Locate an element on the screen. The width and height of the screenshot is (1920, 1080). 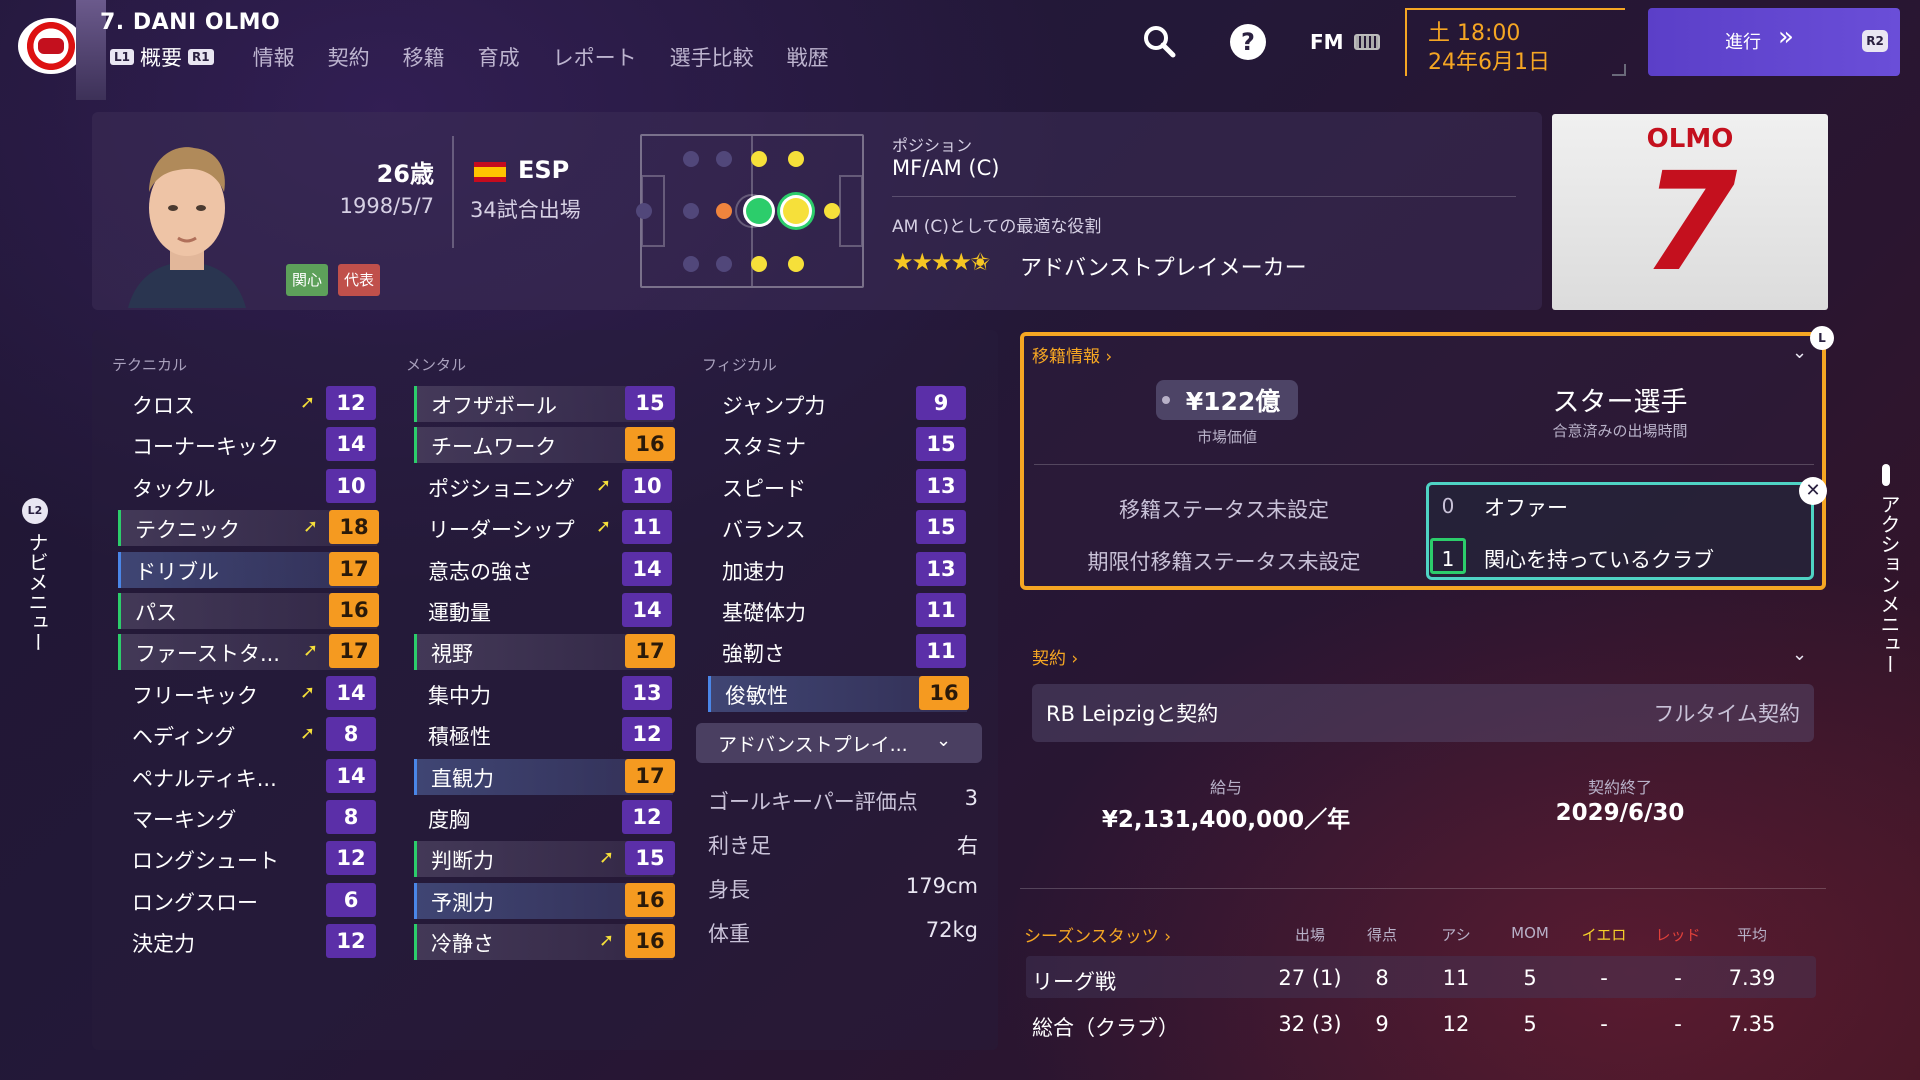
attribute-row: タックル 10 is located at coordinates (247, 486).